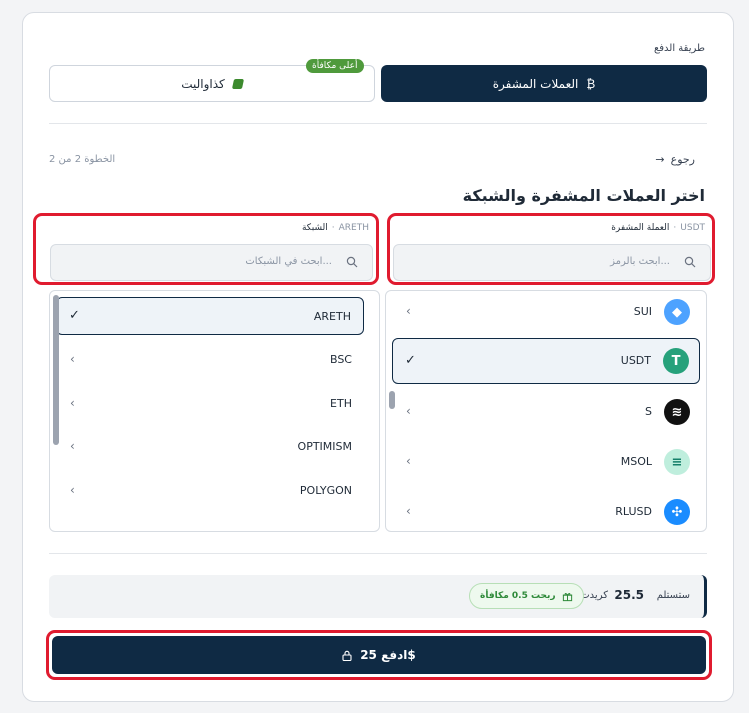  What do you see at coordinates (210, 491) in the screenshot?
I see `list-item: ‹ POLYGON` at bounding box center [210, 491].